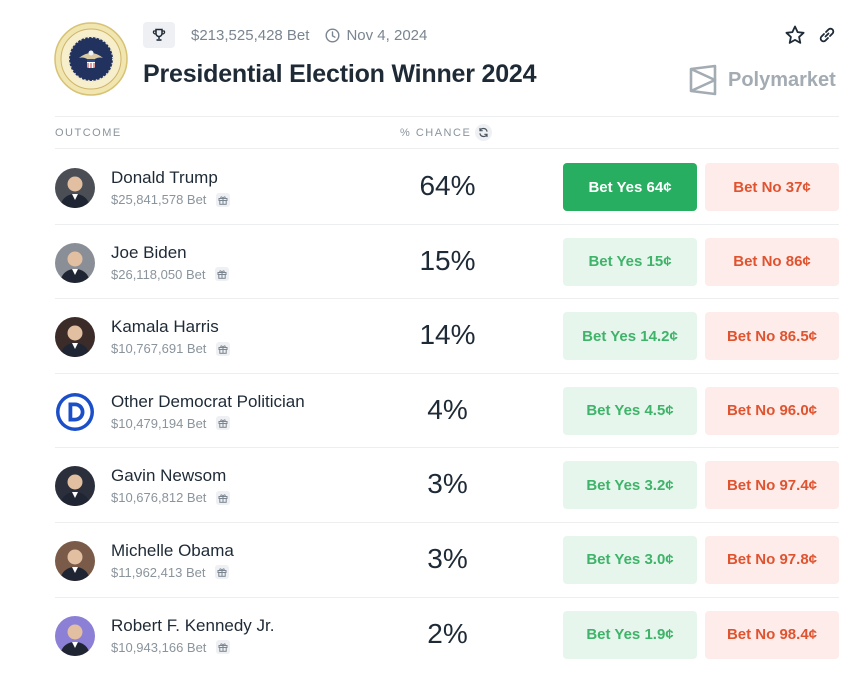 The width and height of the screenshot is (864, 674). What do you see at coordinates (703, 80) in the screenshot?
I see `polymarket-logo-icon` at bounding box center [703, 80].